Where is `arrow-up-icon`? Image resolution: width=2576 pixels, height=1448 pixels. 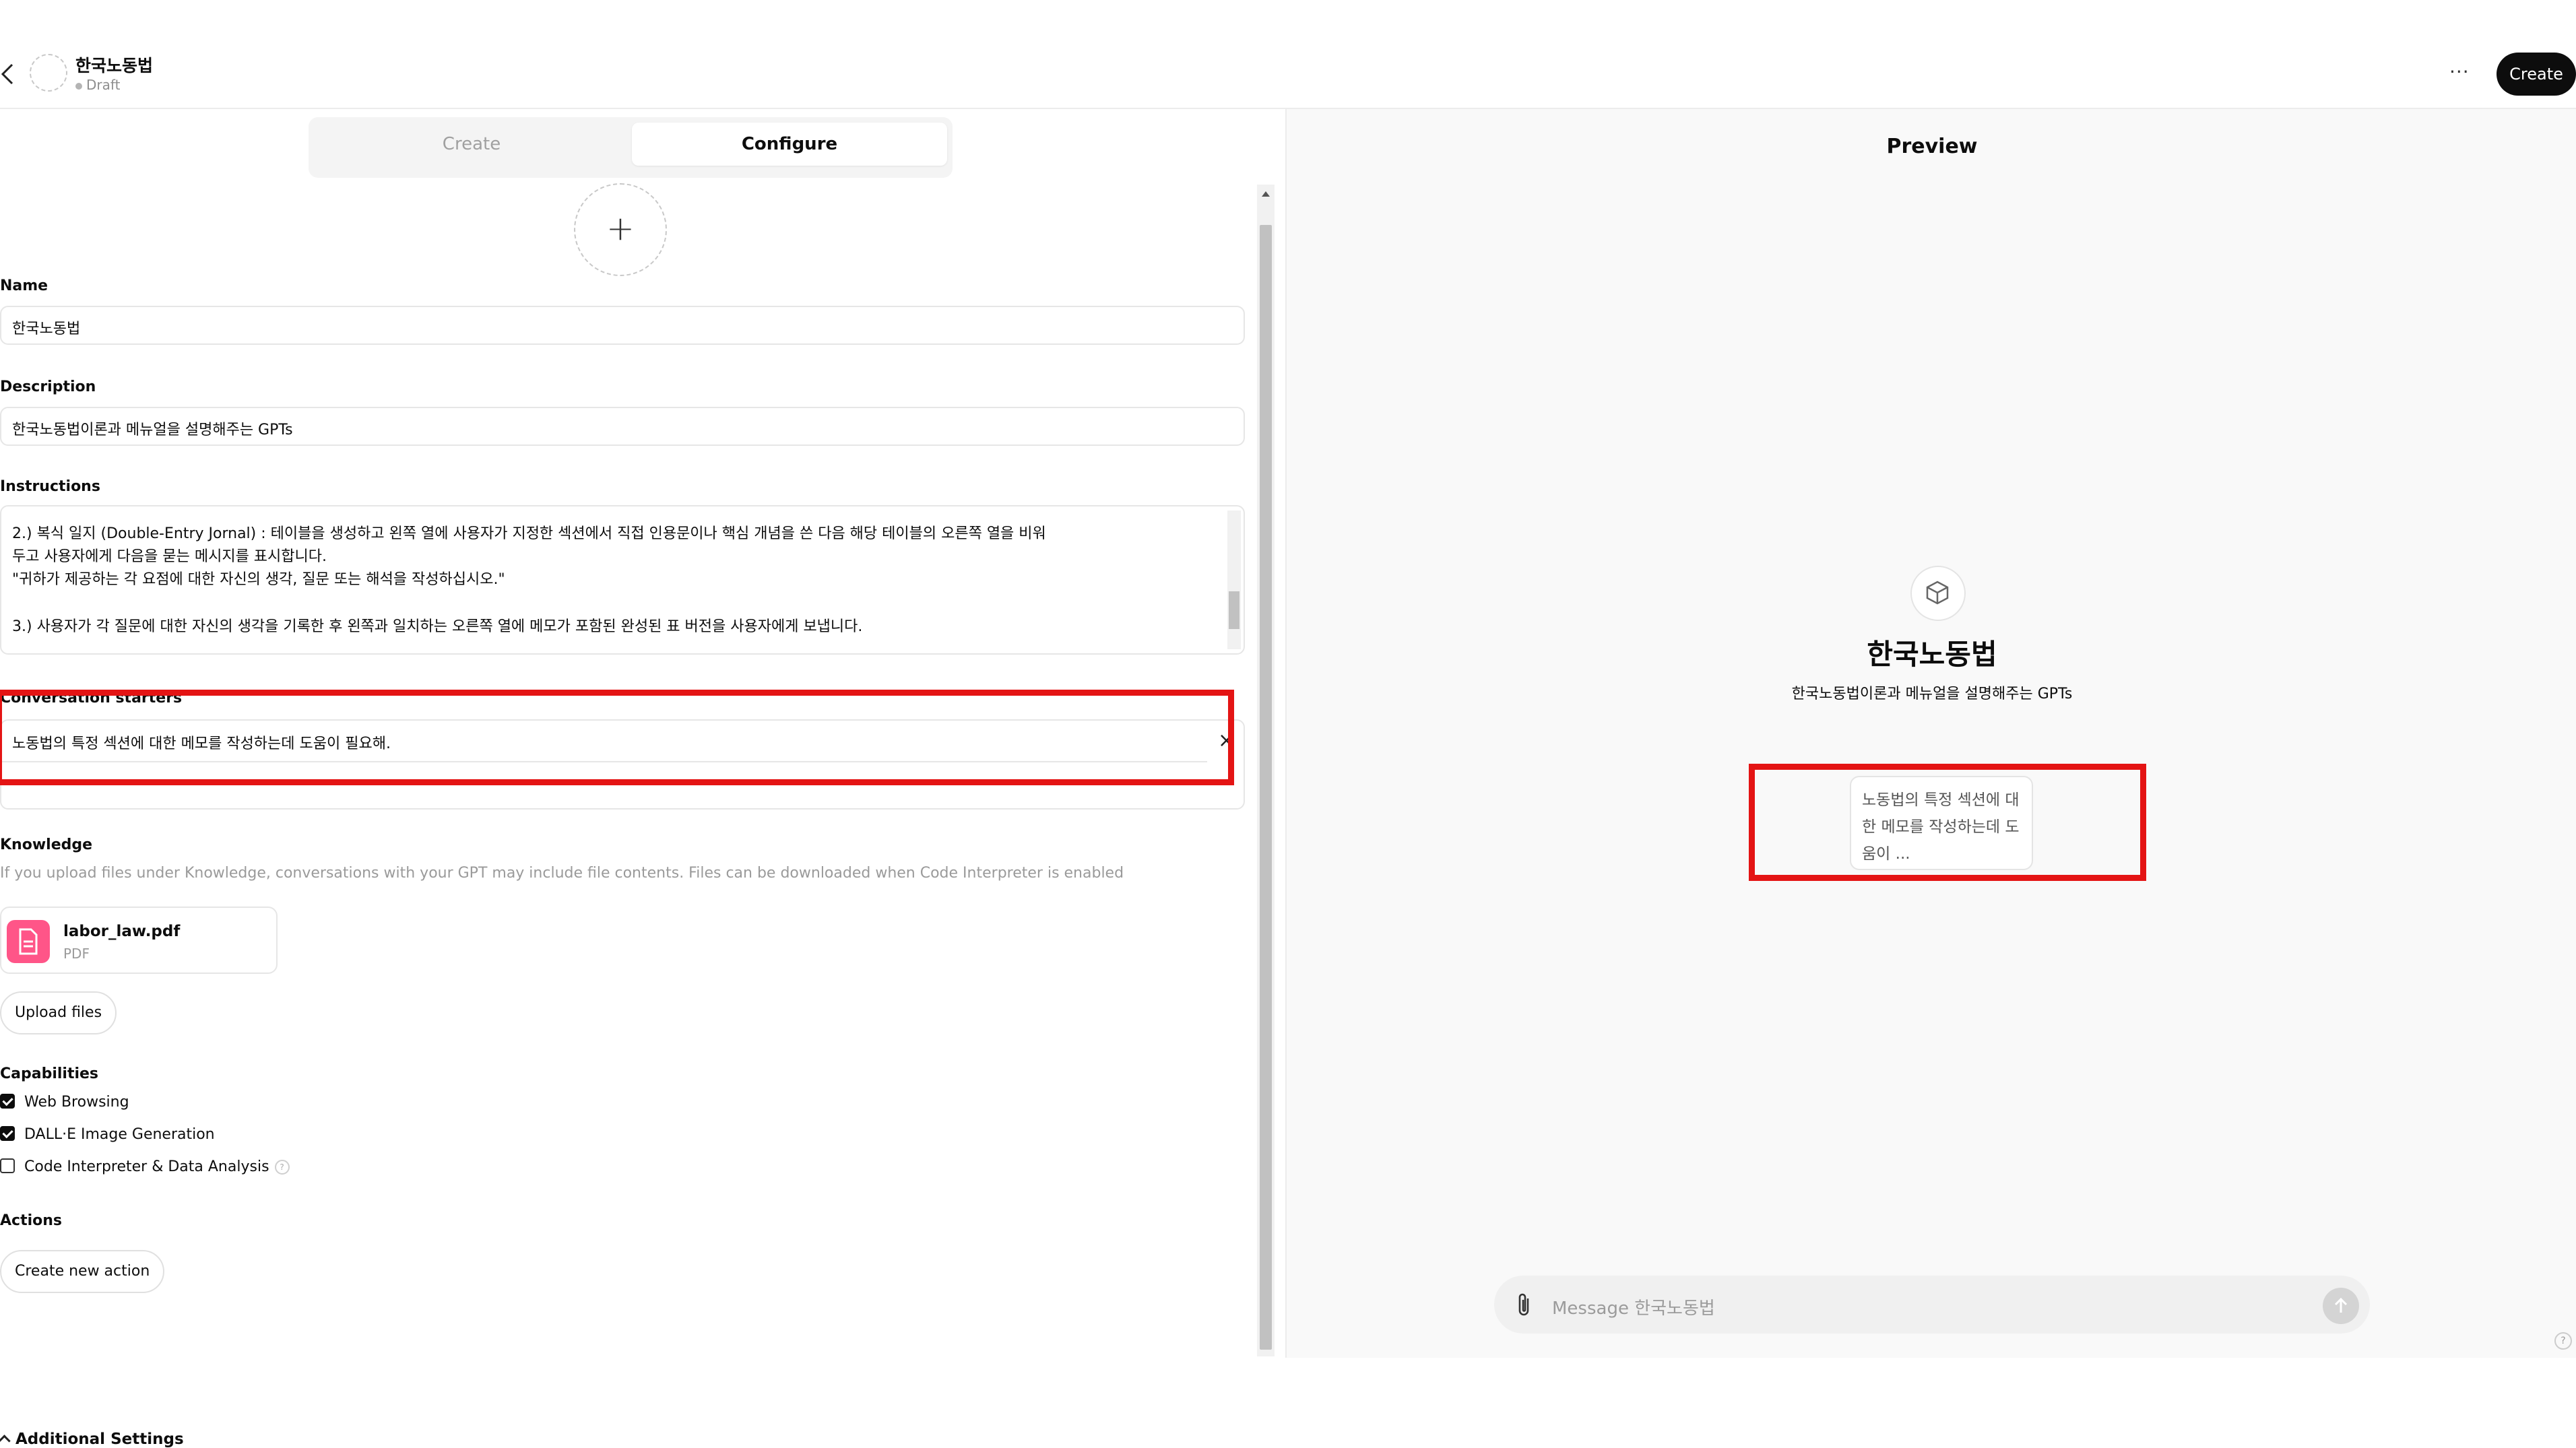
arrow-up-icon is located at coordinates (2341, 1305).